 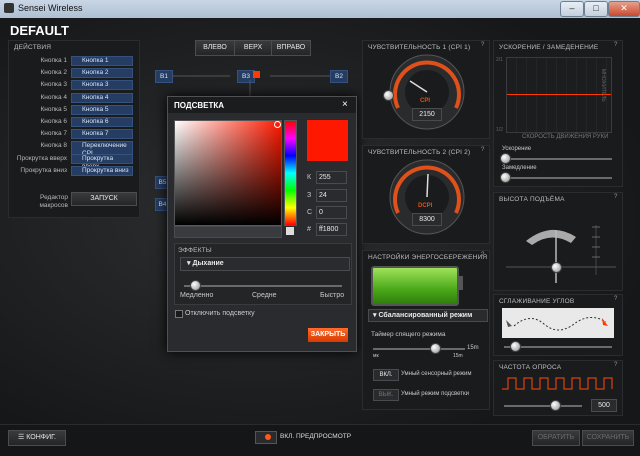 What do you see at coordinates (427, 114) in the screenshot?
I see `cpi1-value: 2150` at bounding box center [427, 114].